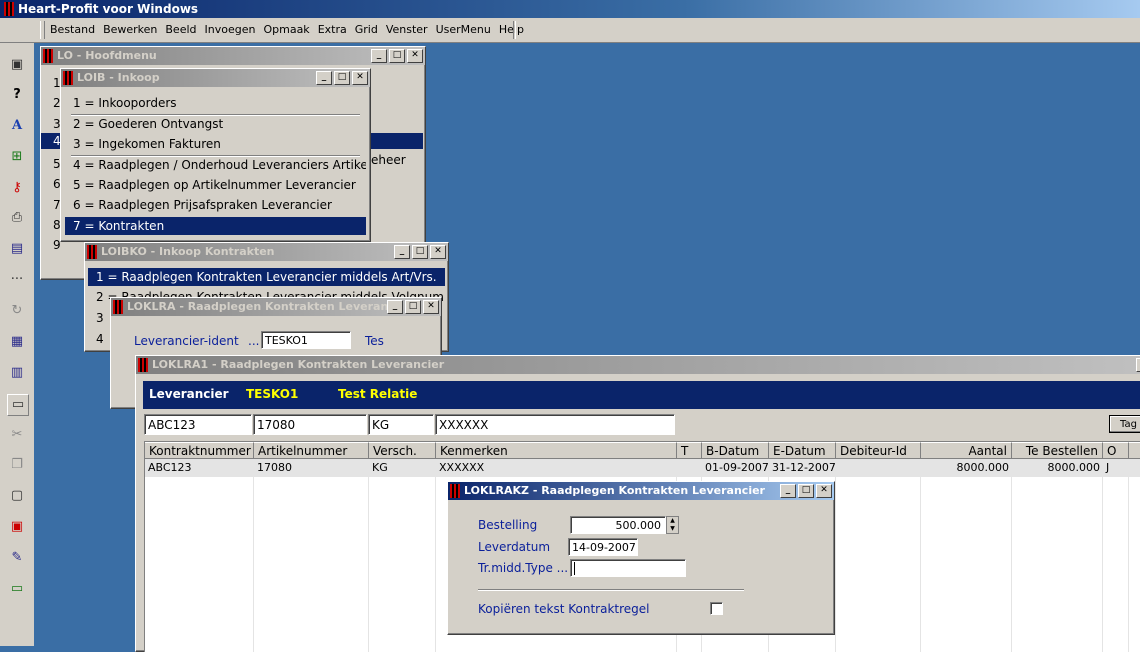  I want to click on loib-item-ingekomen-fakturen: 3 = Ingekomen Fakturen, so click(215, 144).